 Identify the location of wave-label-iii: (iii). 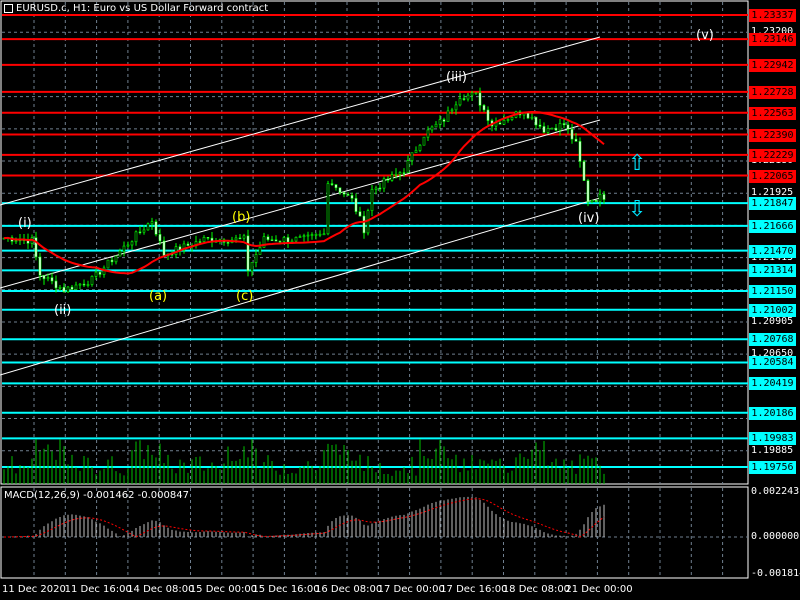
(456, 77).